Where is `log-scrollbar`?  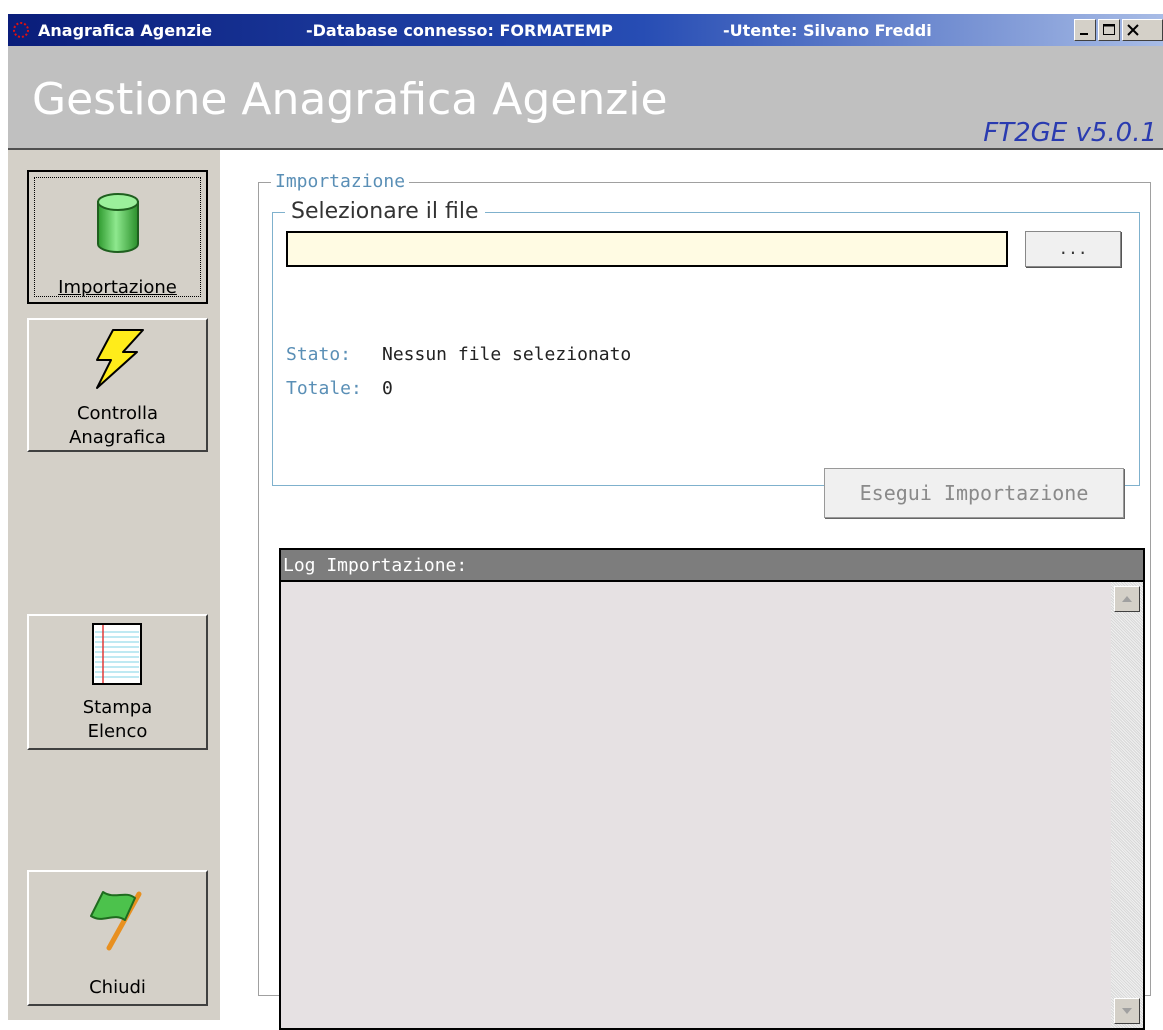
log-scrollbar is located at coordinates (1127, 805).